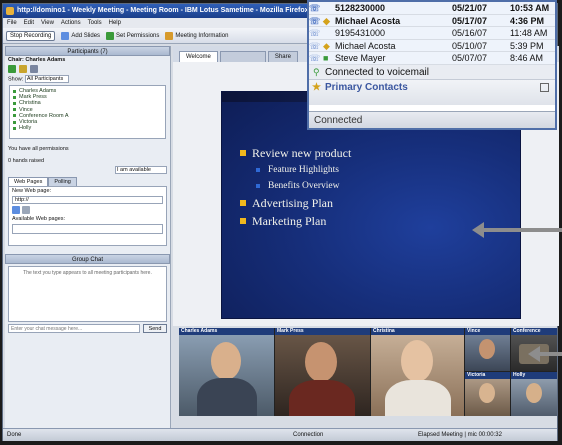  I want to click on availability-select: I am available, so click(141, 170).